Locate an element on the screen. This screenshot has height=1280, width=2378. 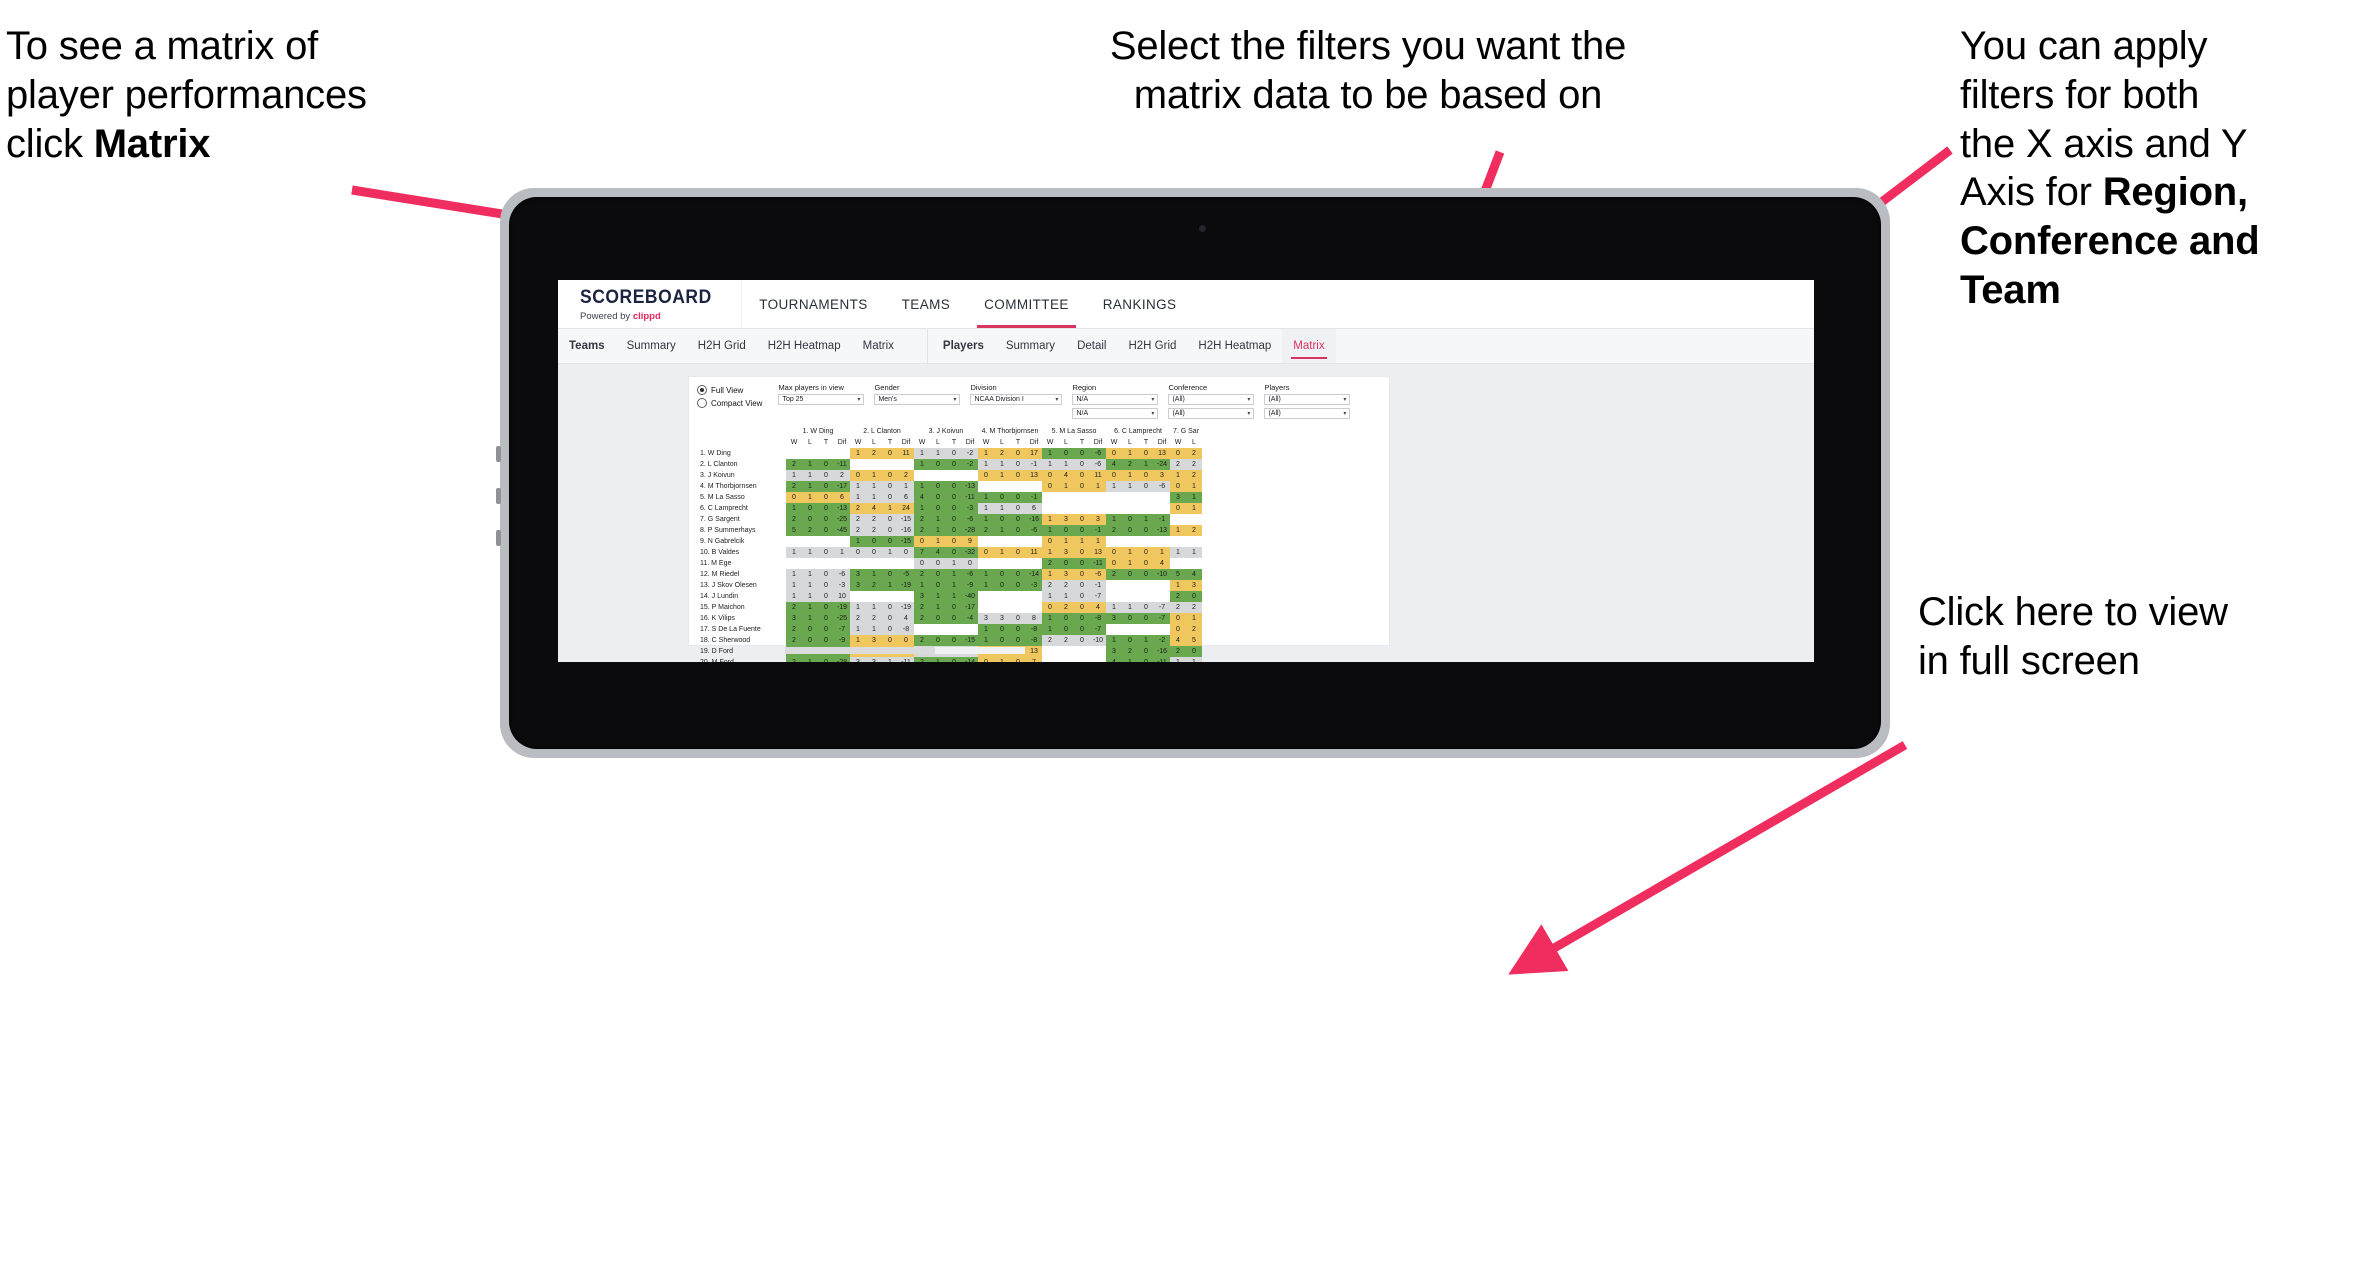
tablet-button is located at coordinates (498, 538).